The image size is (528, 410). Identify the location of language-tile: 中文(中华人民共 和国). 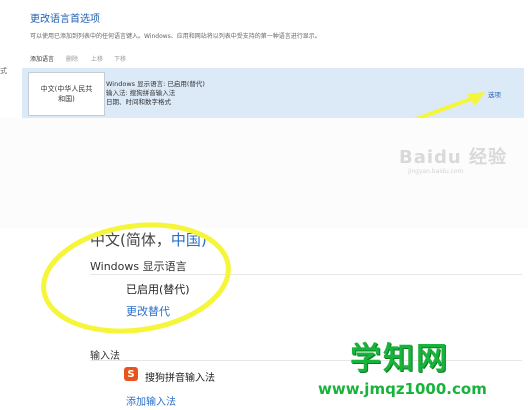
(66, 94).